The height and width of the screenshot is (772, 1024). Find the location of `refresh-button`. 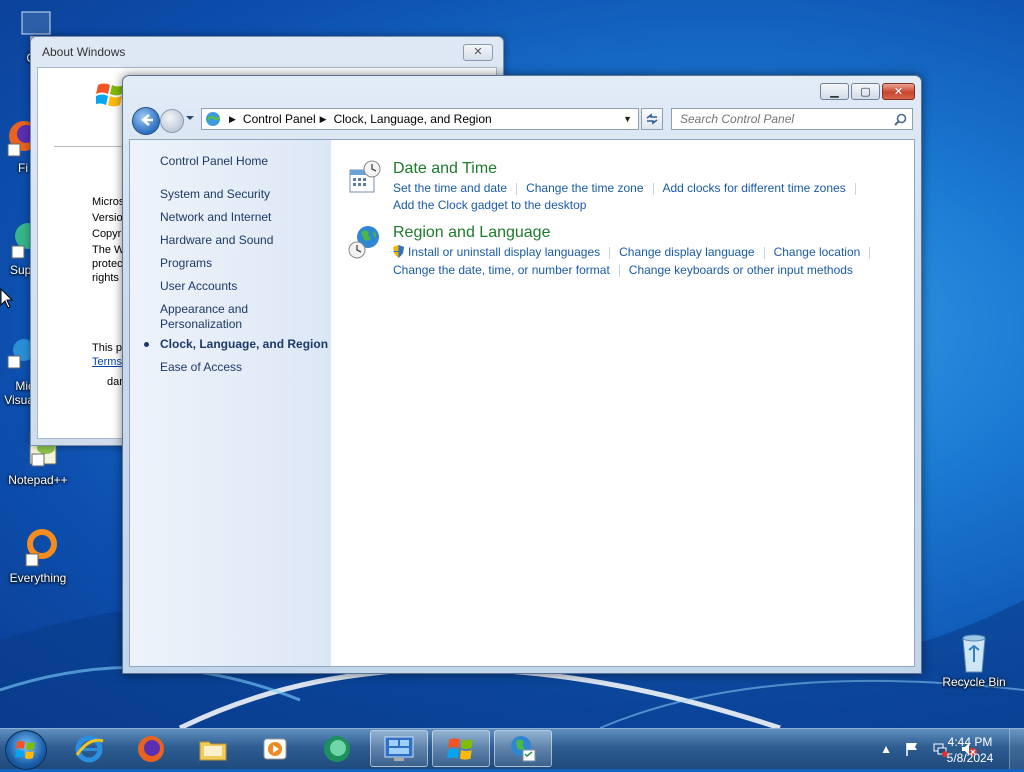

refresh-button is located at coordinates (652, 119).